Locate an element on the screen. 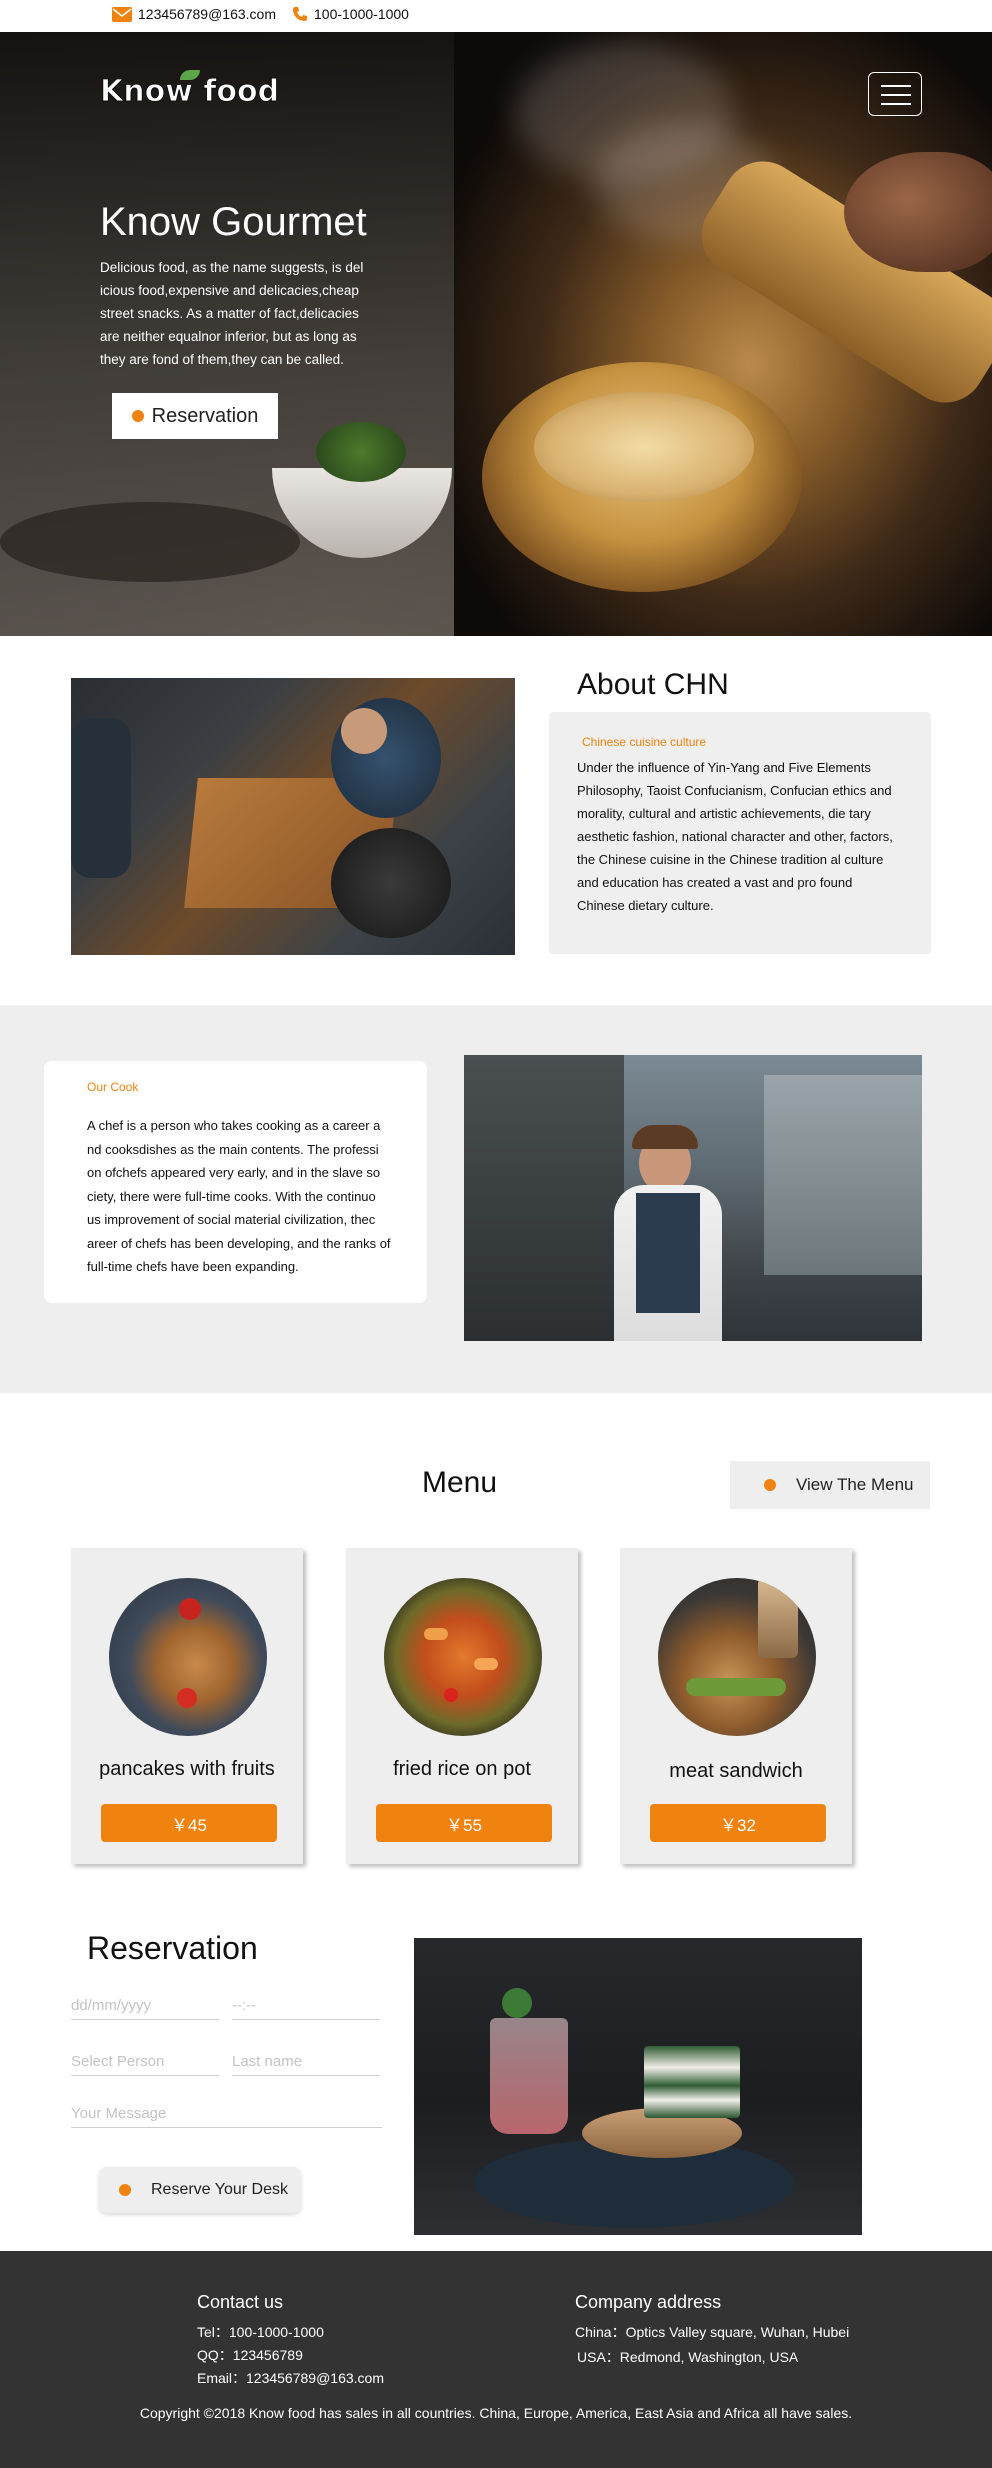 Image resolution: width=992 pixels, height=2468 pixels. menu-item-price-button: ￥55 is located at coordinates (464, 1823).